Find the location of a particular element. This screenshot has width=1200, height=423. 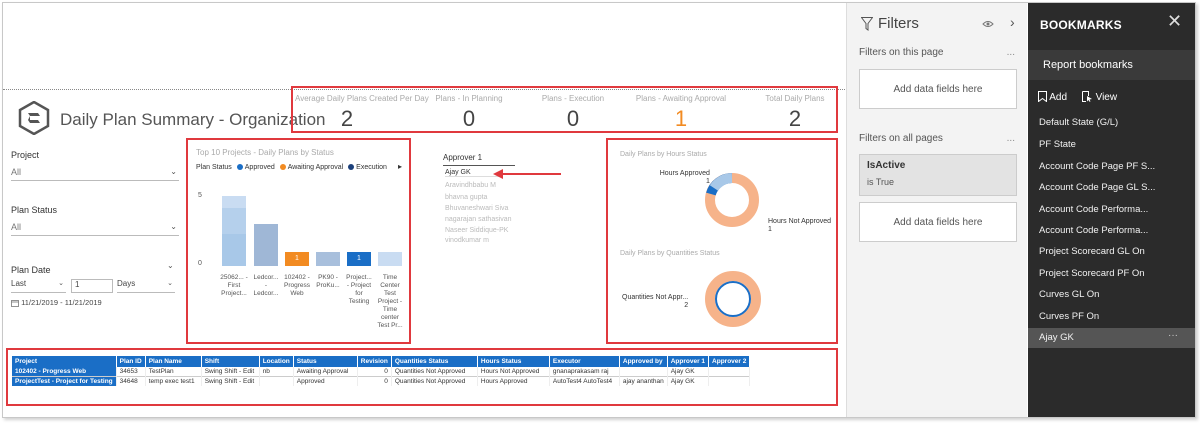

column-header: Status is located at coordinates (325, 361).